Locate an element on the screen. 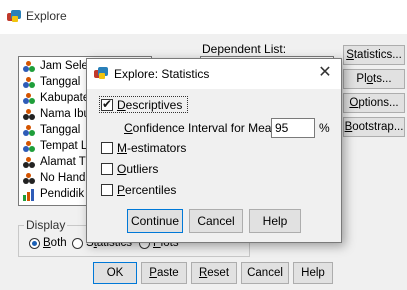  ok-button: OK is located at coordinates (115, 273).